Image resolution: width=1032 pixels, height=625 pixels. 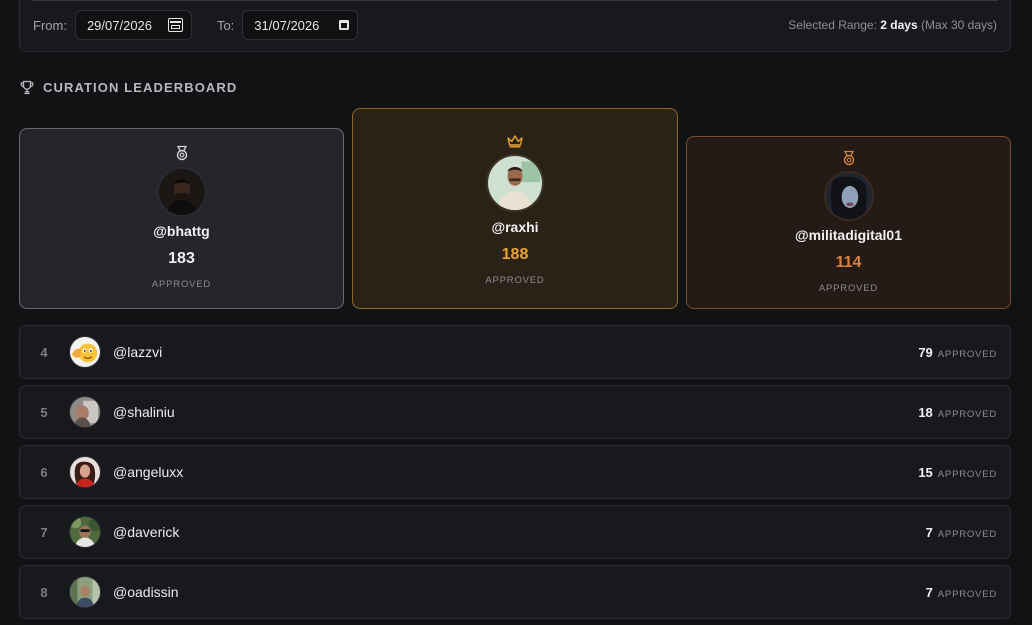 I want to click on podium-username: @militadigital01, so click(x=848, y=235).